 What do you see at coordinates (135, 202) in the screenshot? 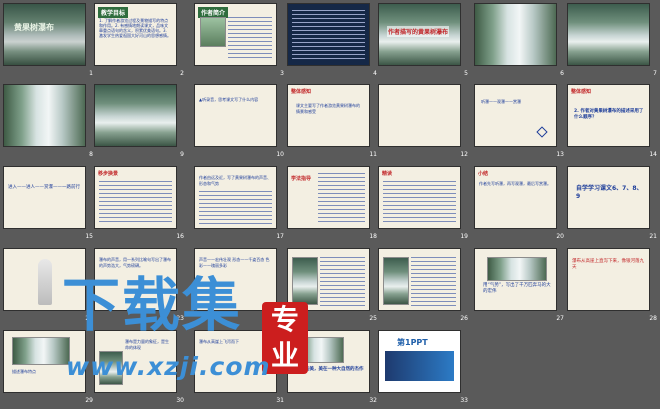
I see `slide-16-body` at bounding box center [135, 202].